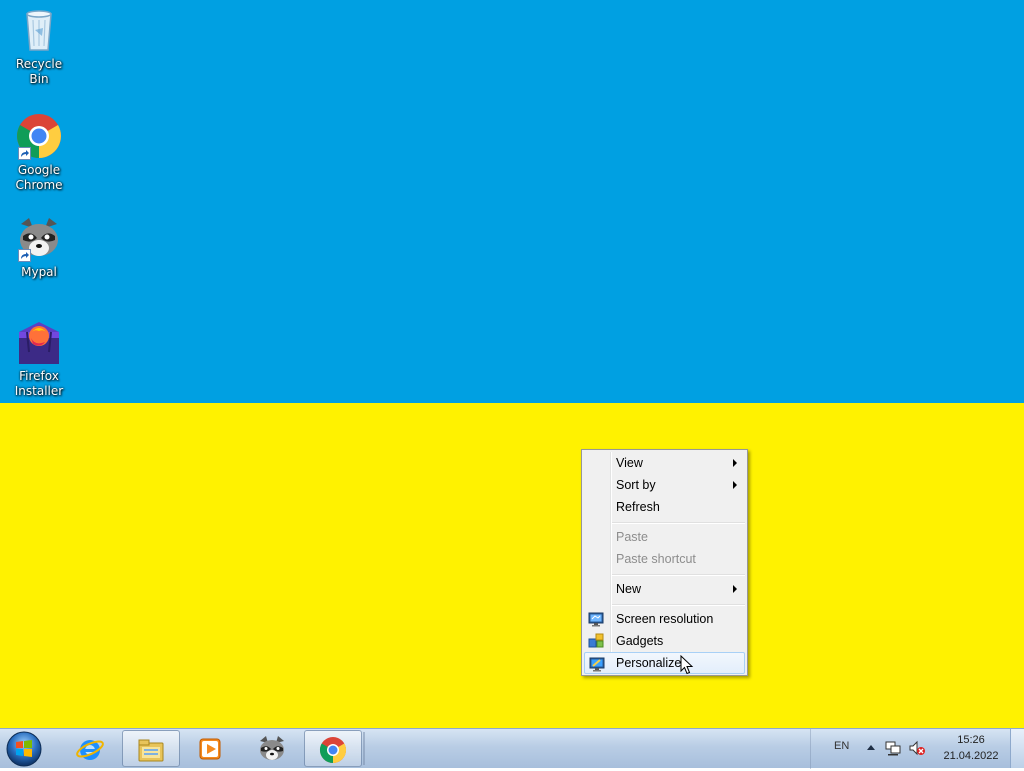 Image resolution: width=1024 pixels, height=771 pixels. I want to click on menu-item-label: Personalize, so click(649, 663).